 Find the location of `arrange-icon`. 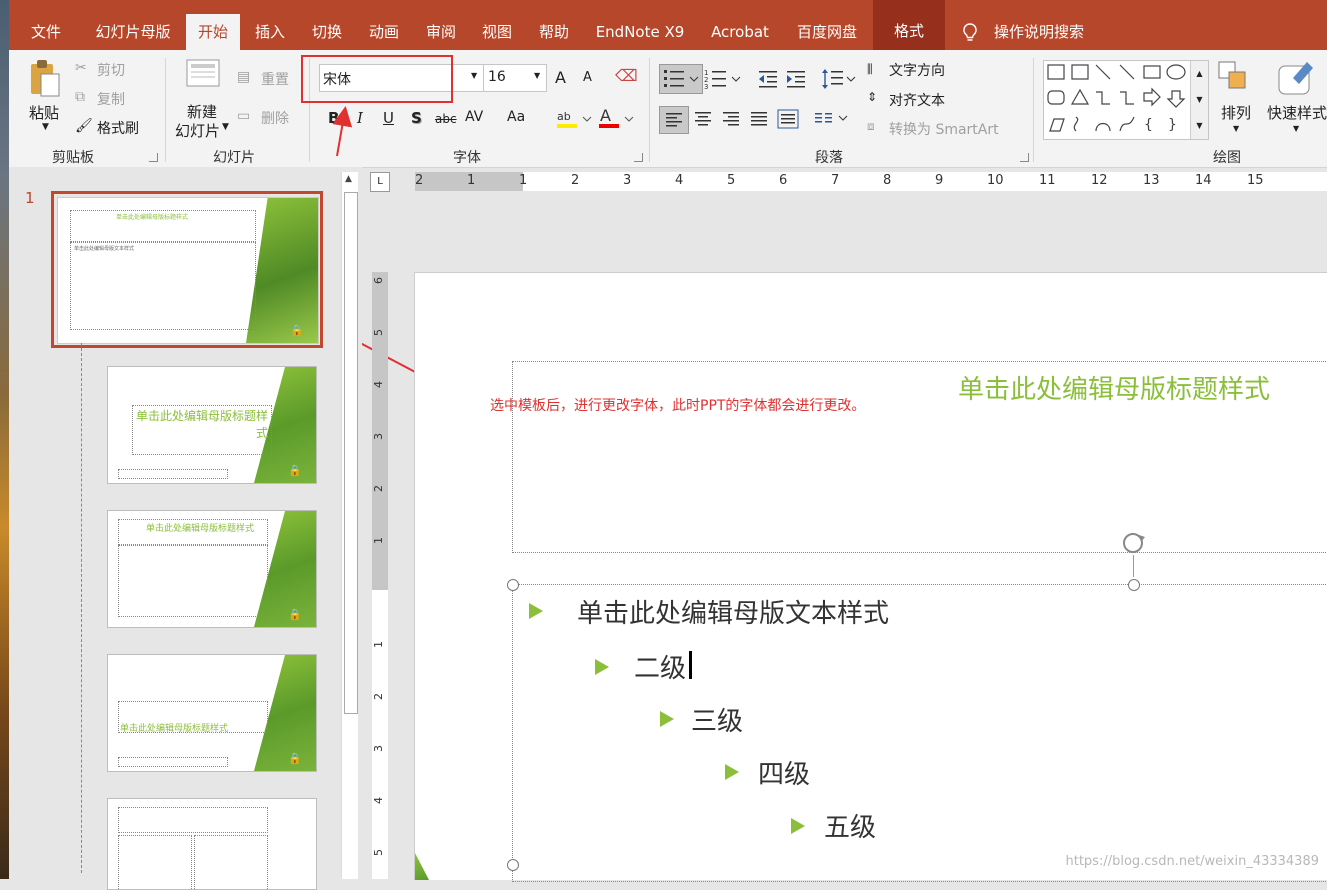

arrange-icon is located at coordinates (1235, 80).